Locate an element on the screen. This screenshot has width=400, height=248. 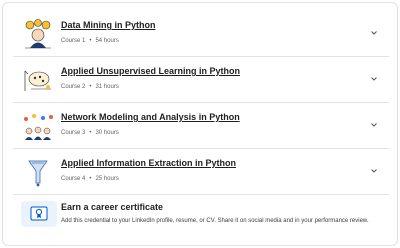
course-number: Course 1 is located at coordinates (73, 41).